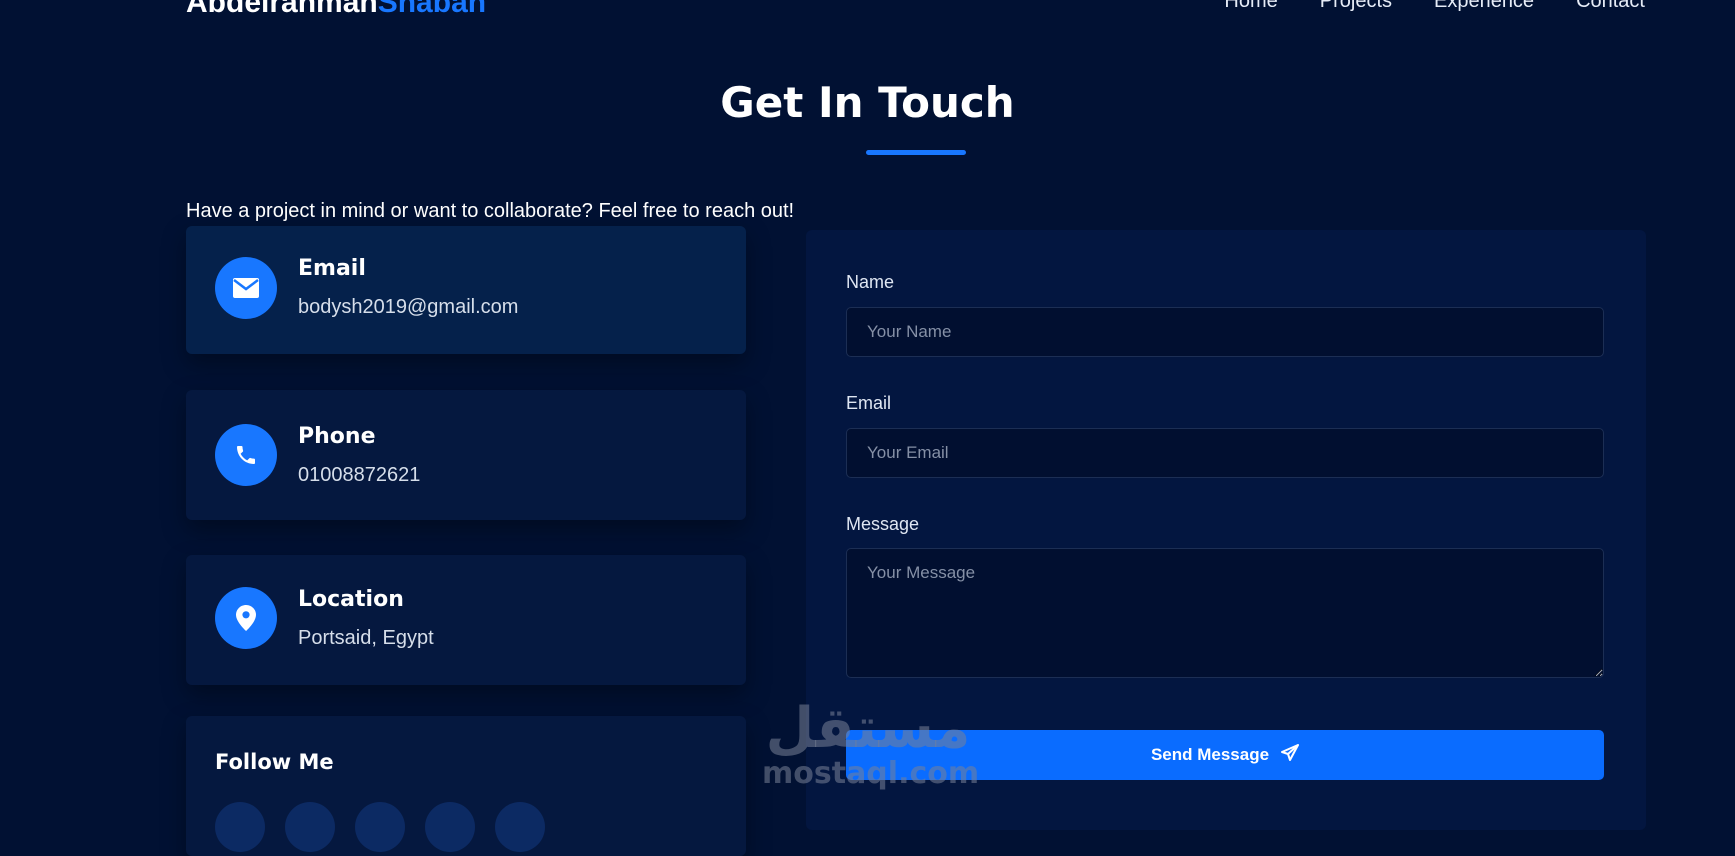  Describe the element at coordinates (867, 102) in the screenshot. I see `section-title: Get In Touch` at that location.